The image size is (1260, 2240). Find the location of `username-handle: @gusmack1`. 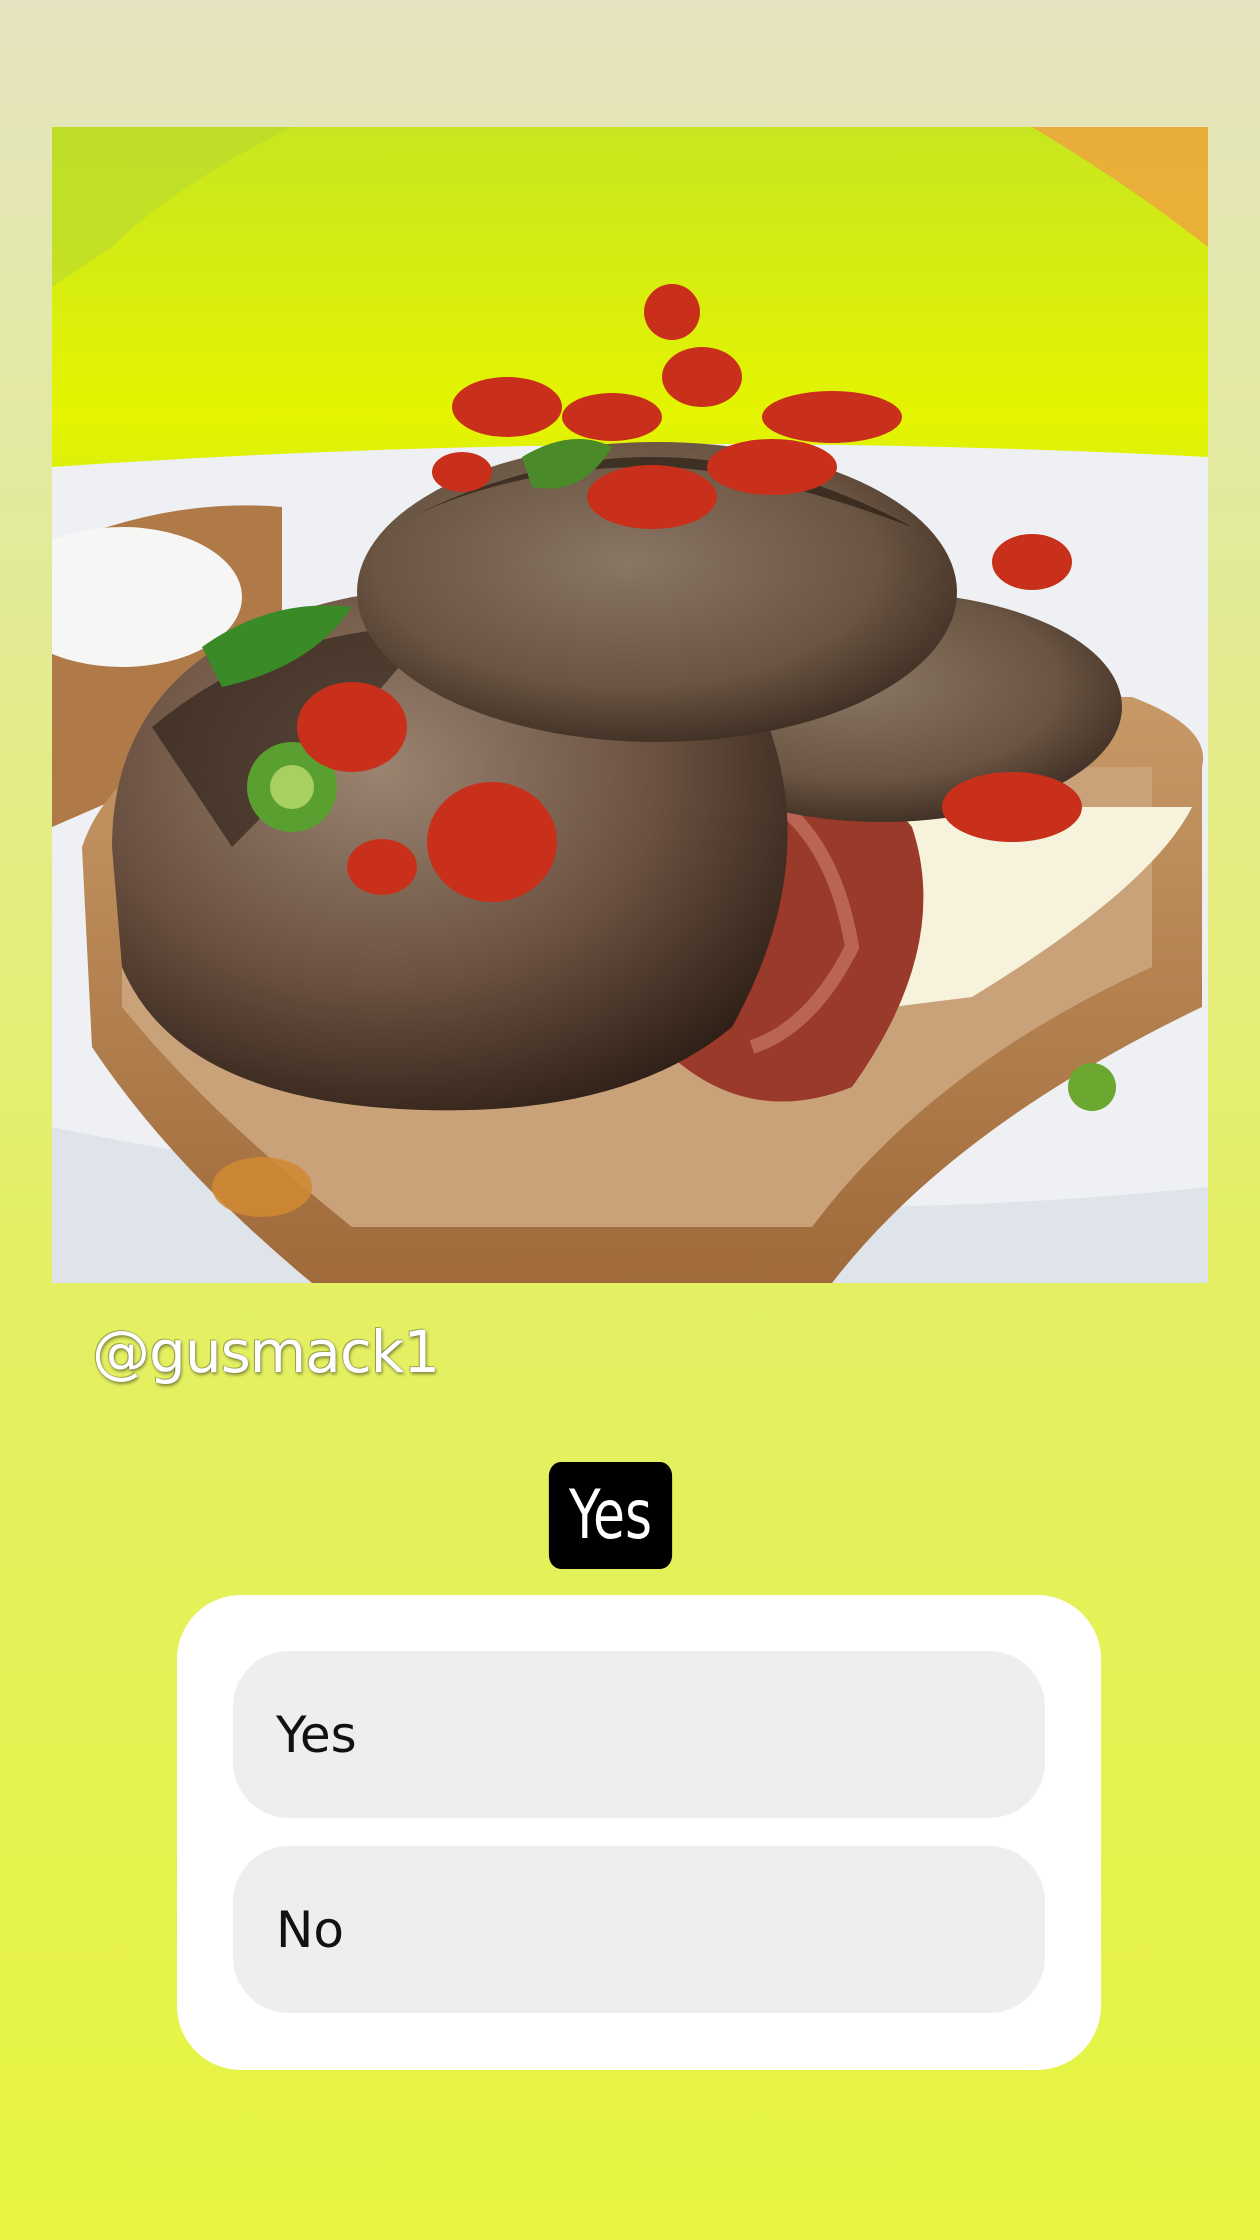

username-handle: @gusmack1 is located at coordinates (266, 1352).